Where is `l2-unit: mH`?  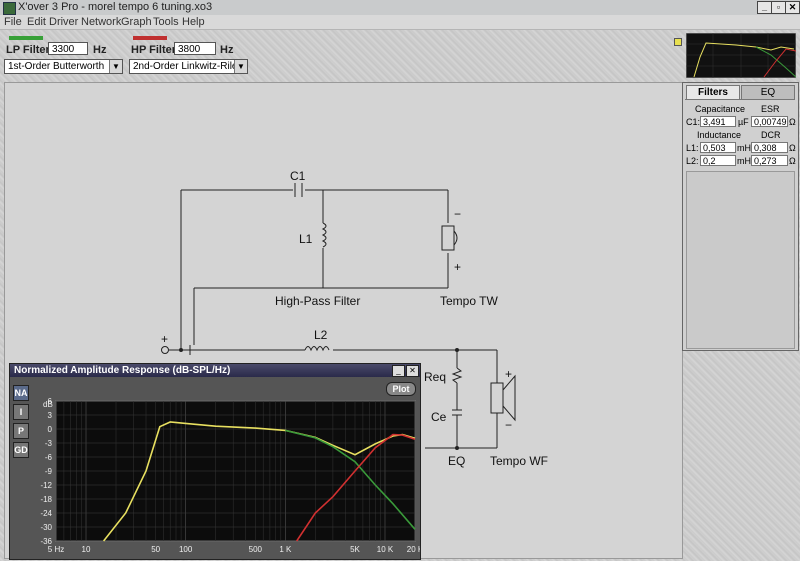 l2-unit: mH is located at coordinates (744, 161).